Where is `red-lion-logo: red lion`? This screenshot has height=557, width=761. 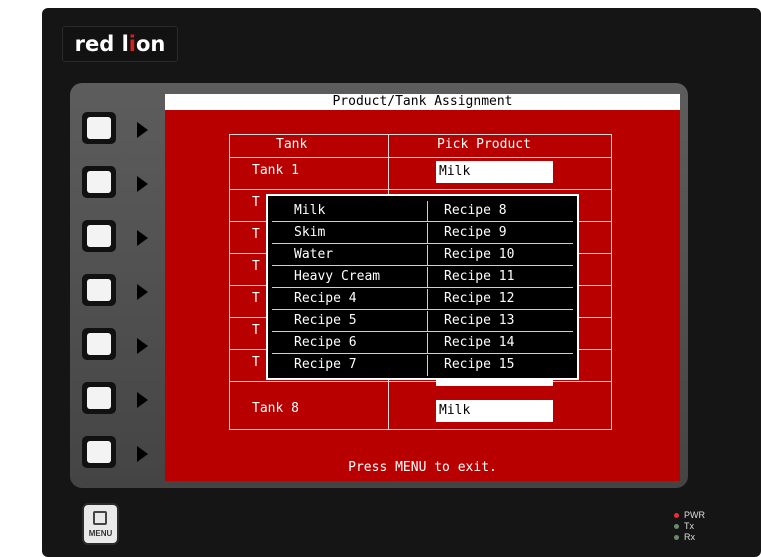
red-lion-logo: red lion is located at coordinates (120, 44).